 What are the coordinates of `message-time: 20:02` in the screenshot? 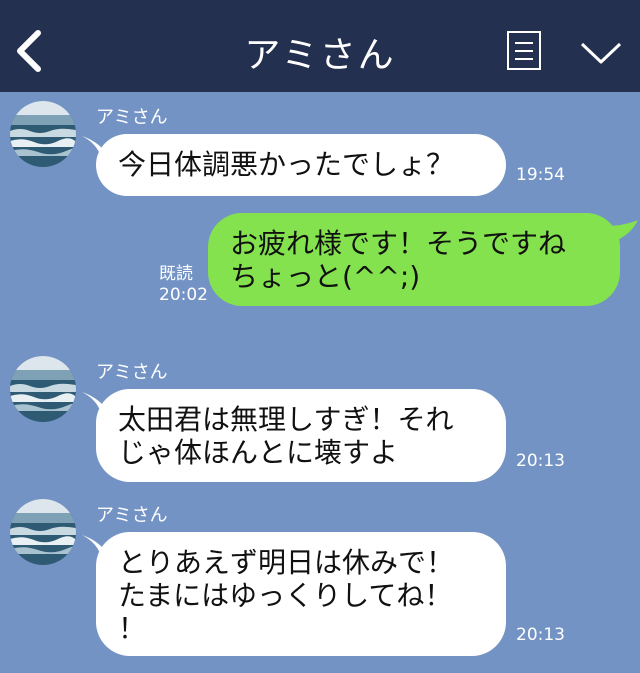 It's located at (183, 295).